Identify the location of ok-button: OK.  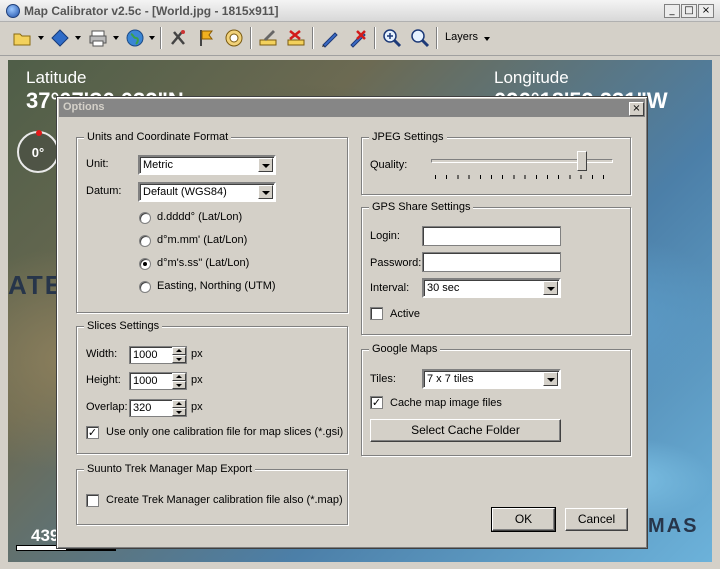
(523, 519).